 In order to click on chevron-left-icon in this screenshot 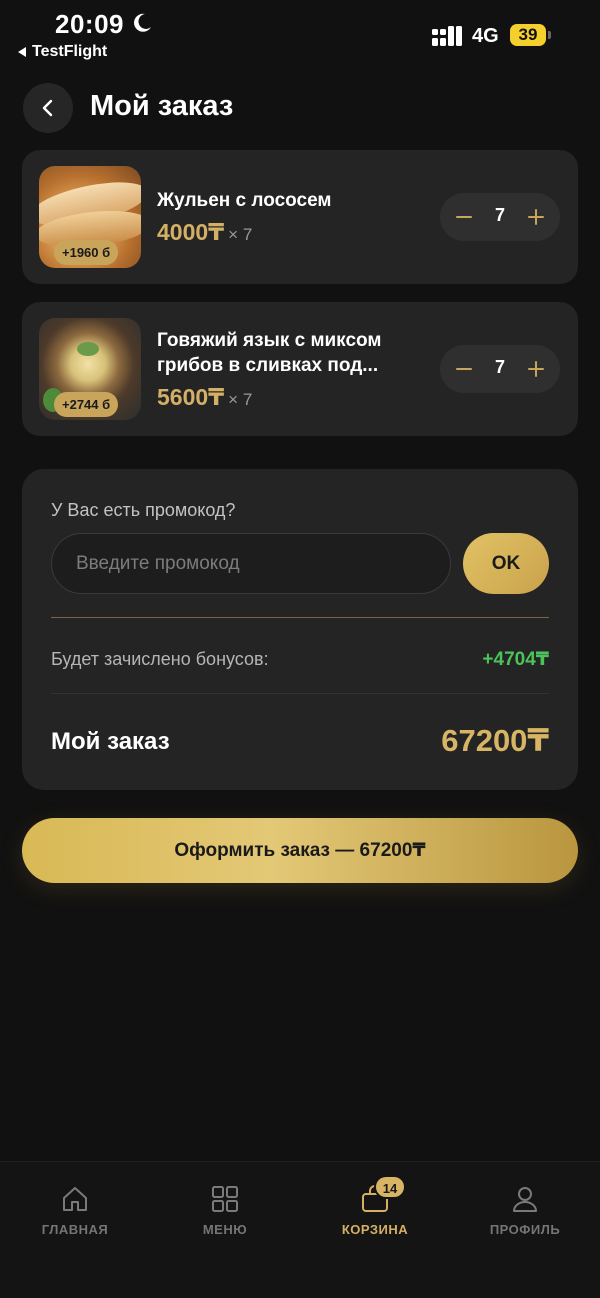, I will do `click(47, 108)`.